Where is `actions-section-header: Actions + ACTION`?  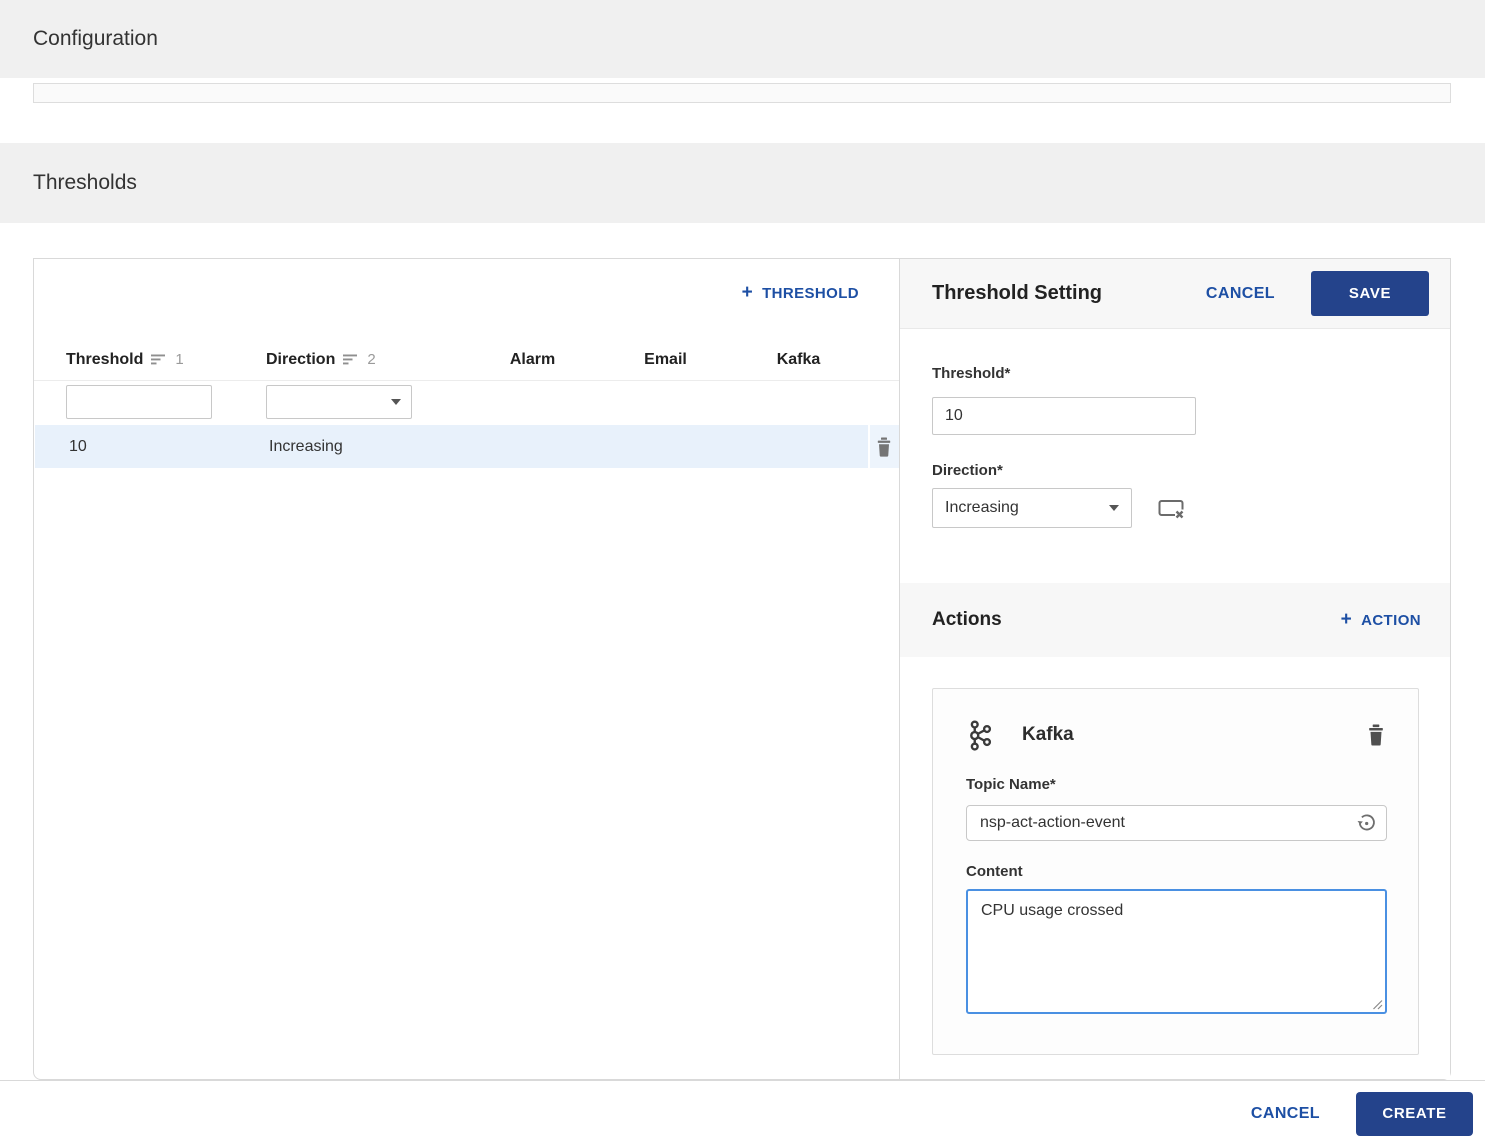 actions-section-header: Actions + ACTION is located at coordinates (1175, 620).